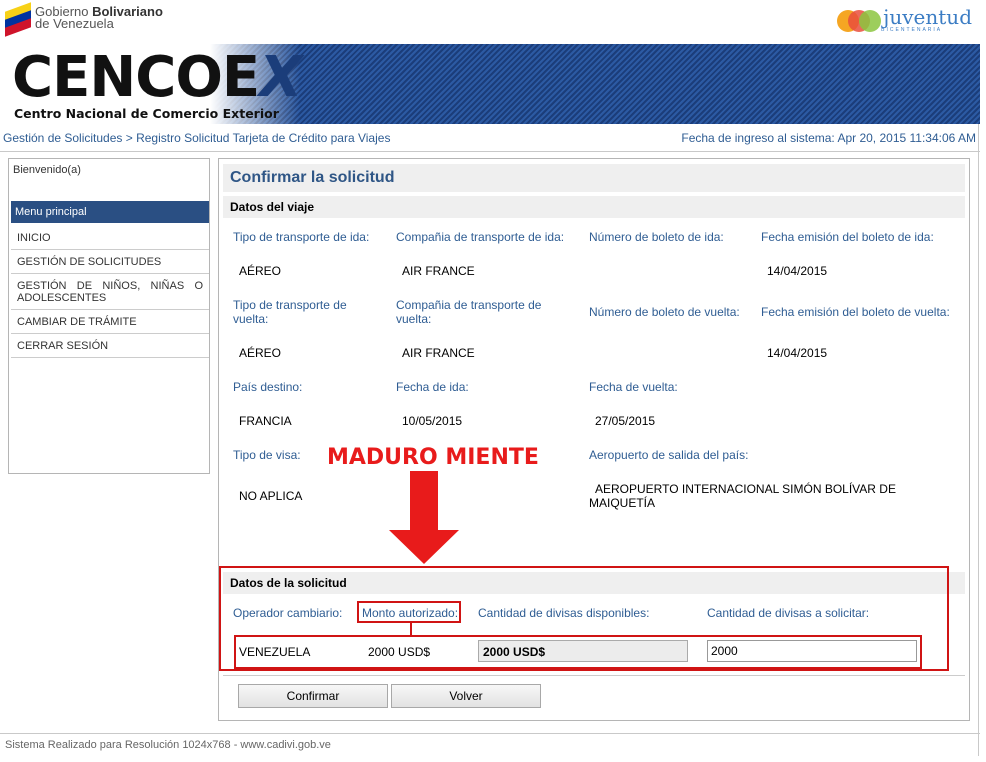 The image size is (986, 762). I want to click on country-label: País destino:, so click(268, 387).